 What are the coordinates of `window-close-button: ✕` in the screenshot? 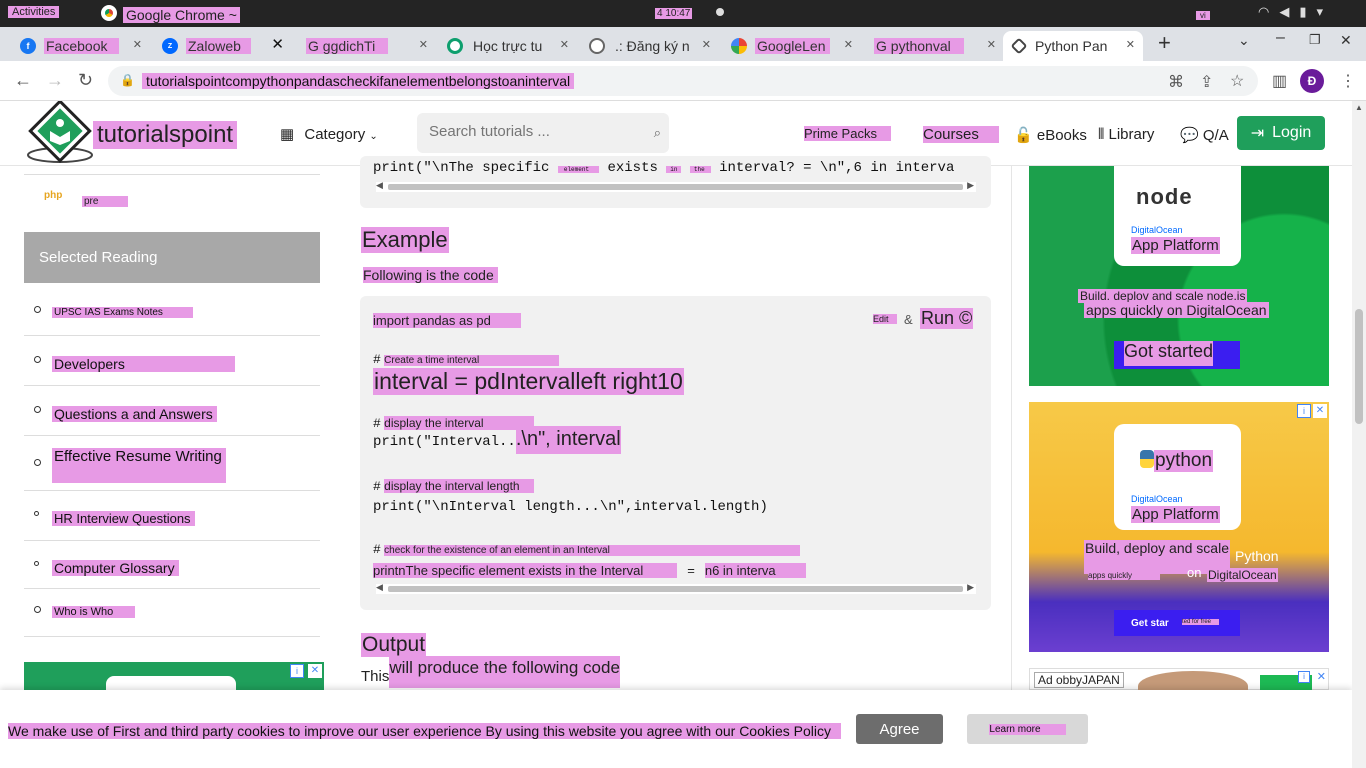 It's located at (1346, 40).